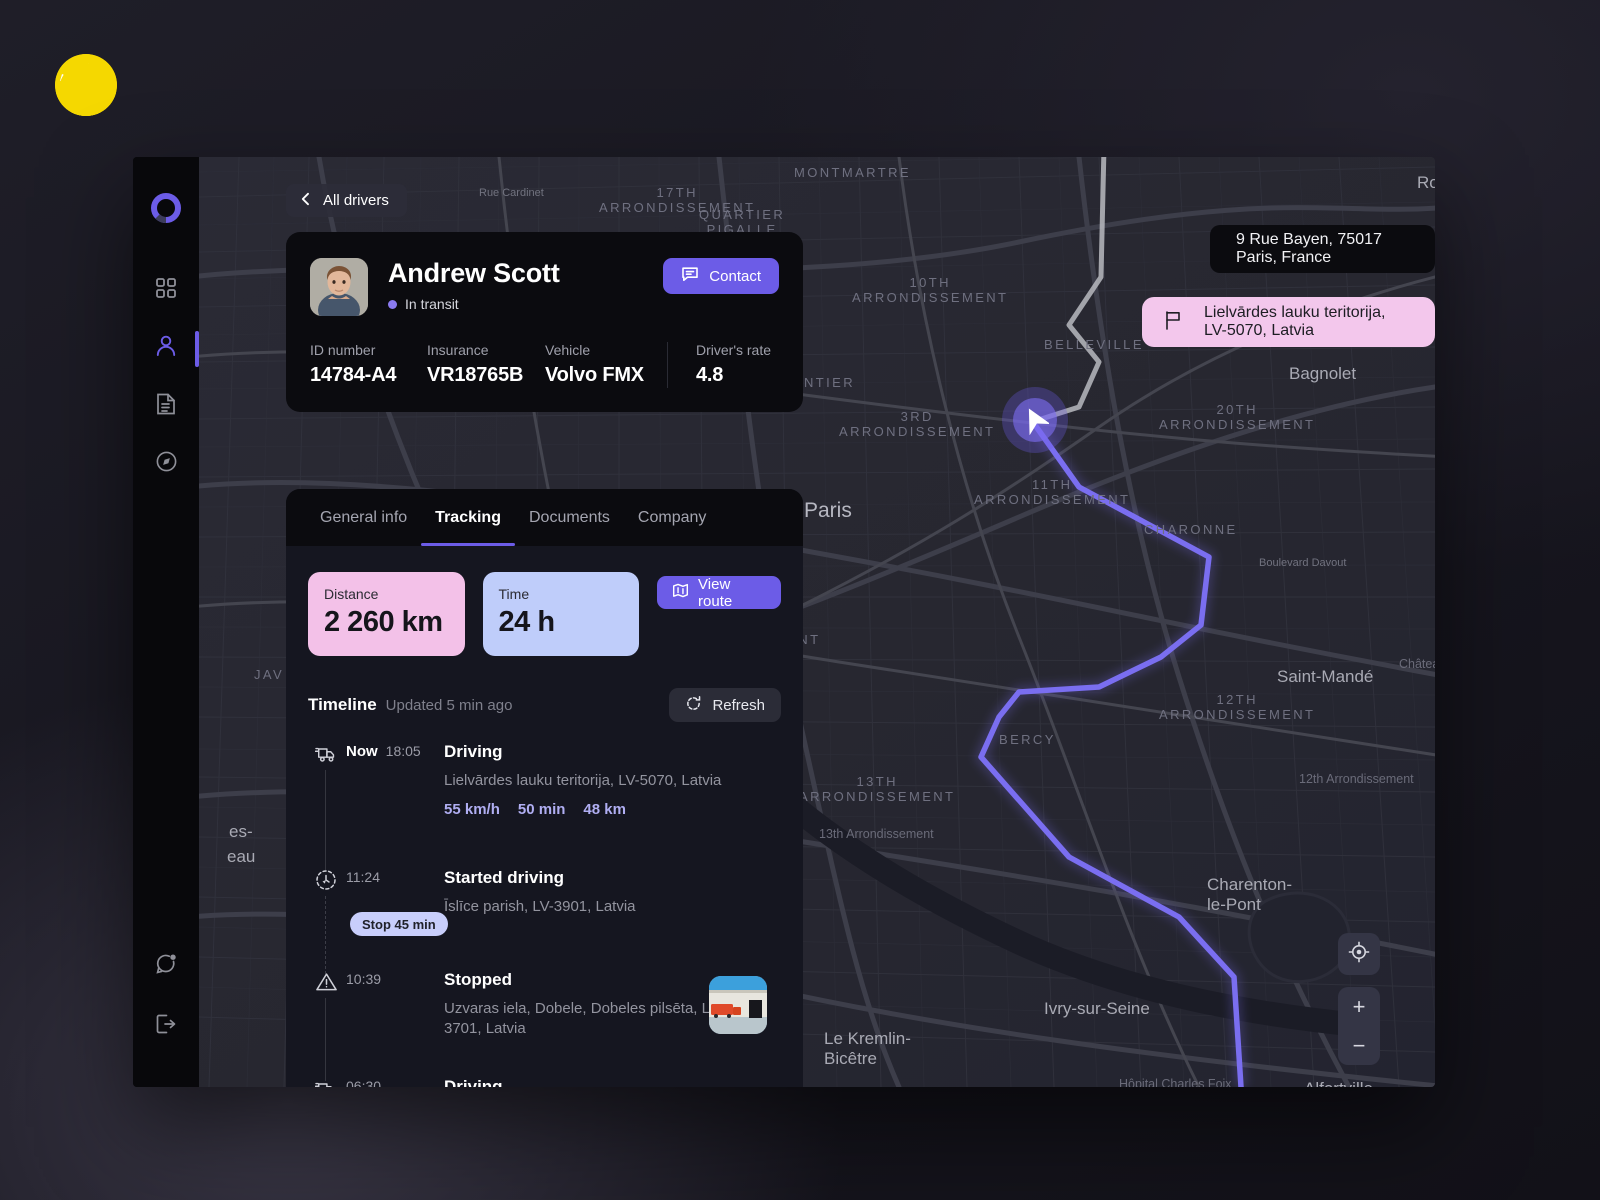 This screenshot has height=1200, width=1600. I want to click on stat-label: Time, so click(514, 594).